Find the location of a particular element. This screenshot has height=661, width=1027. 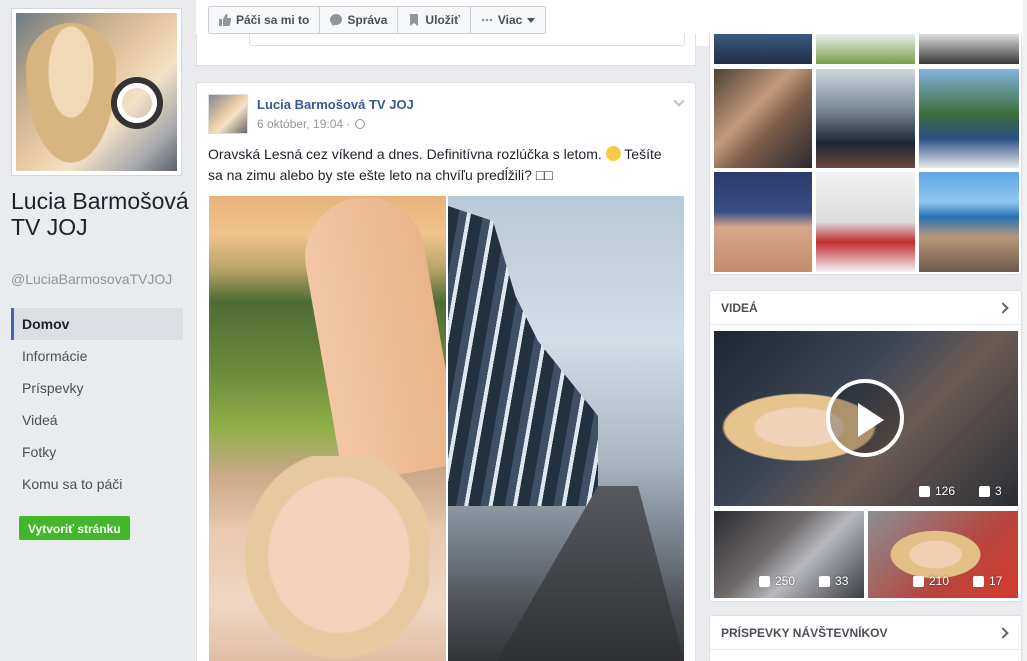

videos-title: VIDEÁ is located at coordinates (739, 308).